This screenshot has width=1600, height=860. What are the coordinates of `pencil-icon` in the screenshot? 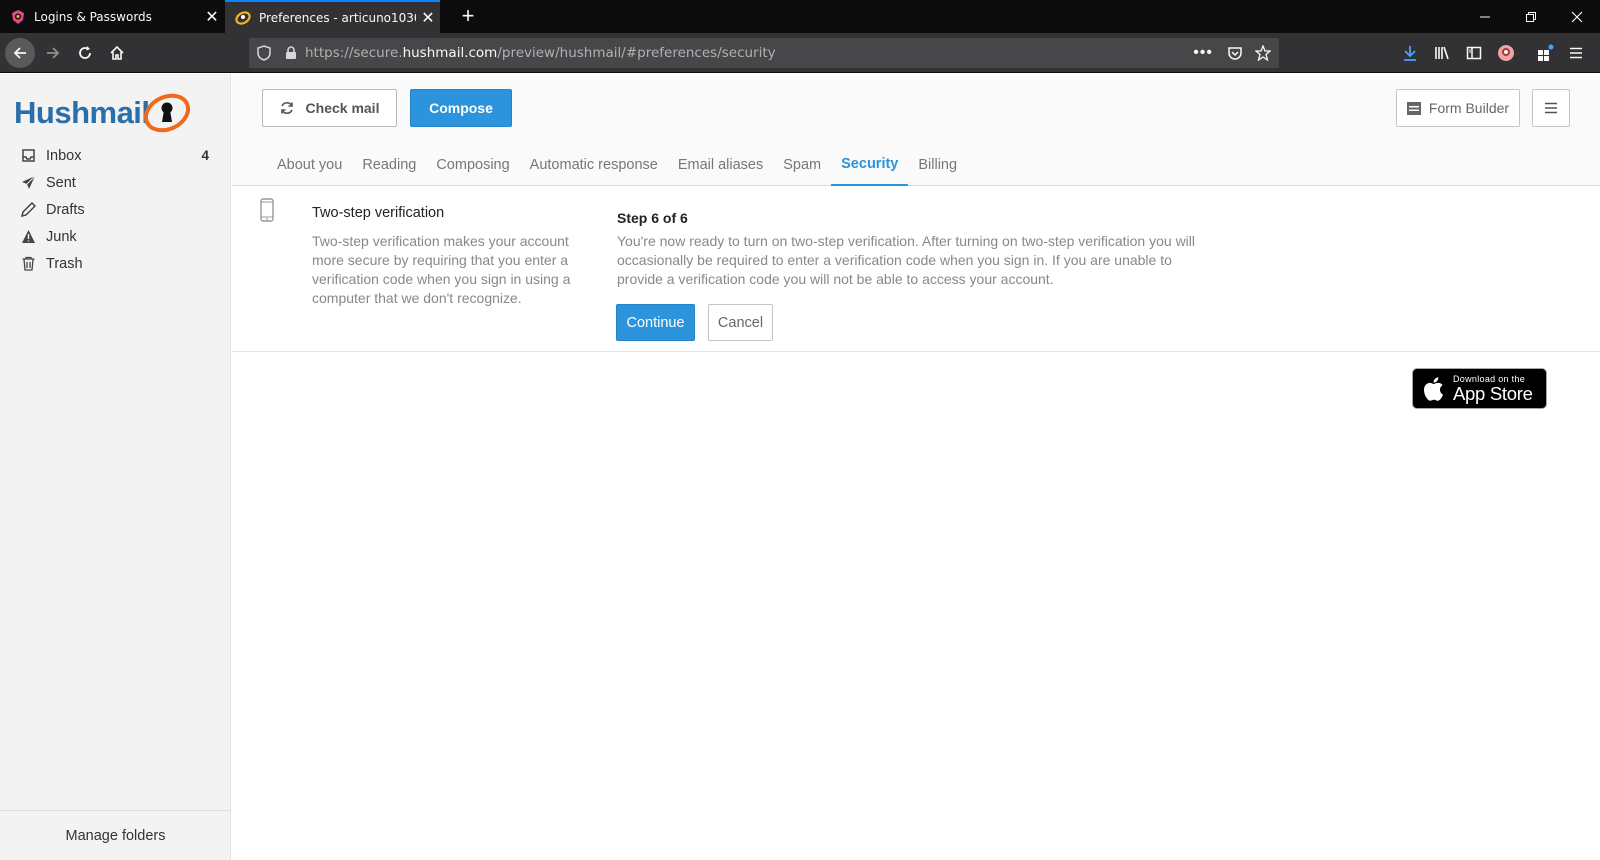 It's located at (28, 210).